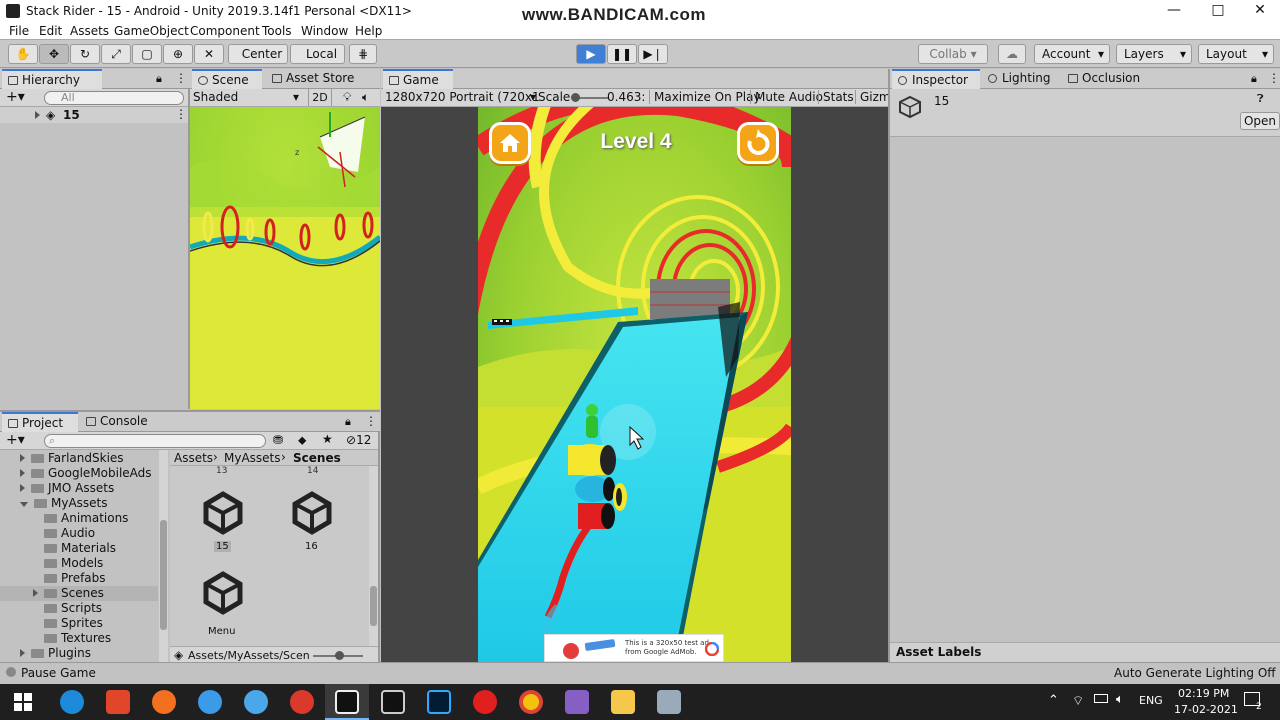  What do you see at coordinates (368, 31) in the screenshot?
I see `menu-help: Help` at bounding box center [368, 31].